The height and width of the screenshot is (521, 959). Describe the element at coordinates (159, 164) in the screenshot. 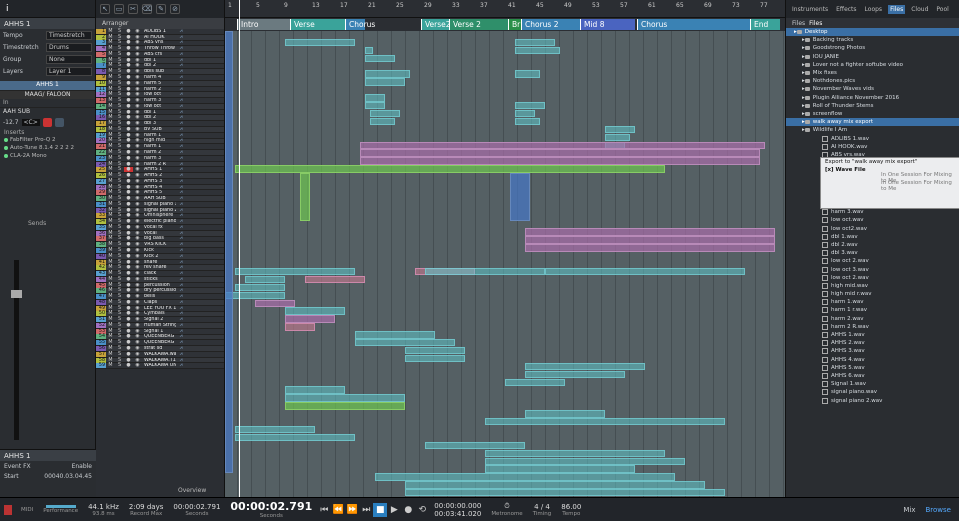

I see `track-name: harm 2 R` at that location.